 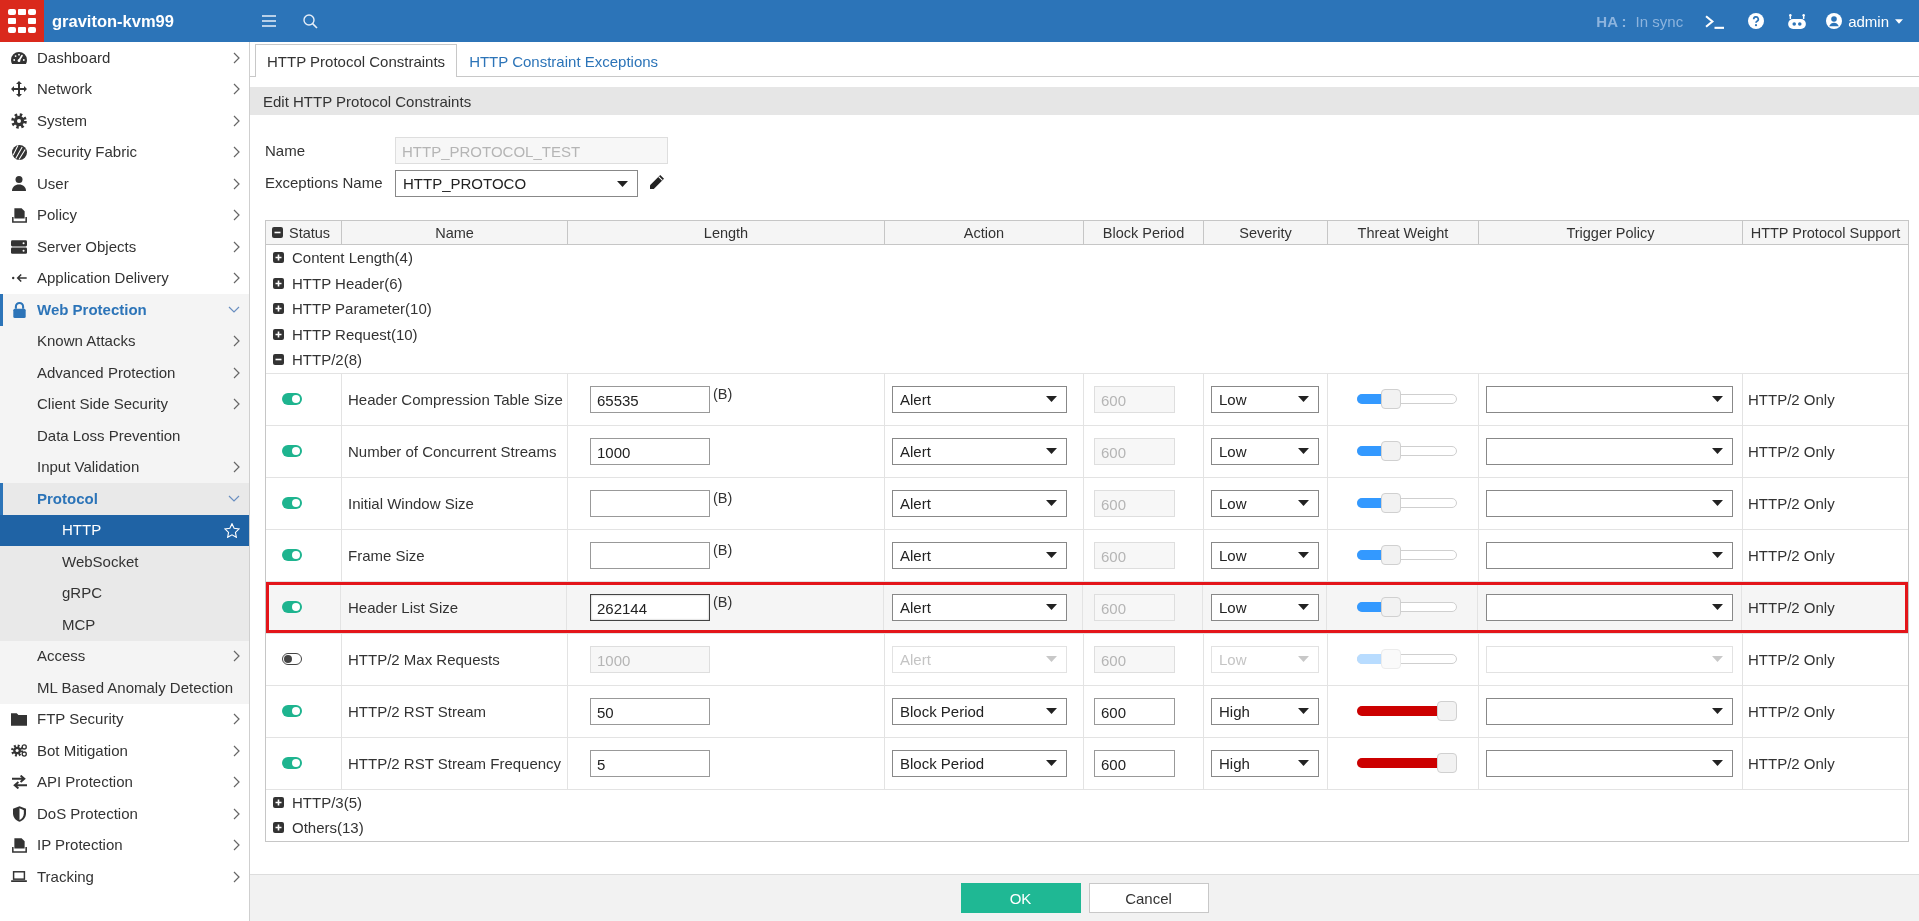 What do you see at coordinates (356, 60) in the screenshot?
I see `tab: HTTP Protocol Constraints` at bounding box center [356, 60].